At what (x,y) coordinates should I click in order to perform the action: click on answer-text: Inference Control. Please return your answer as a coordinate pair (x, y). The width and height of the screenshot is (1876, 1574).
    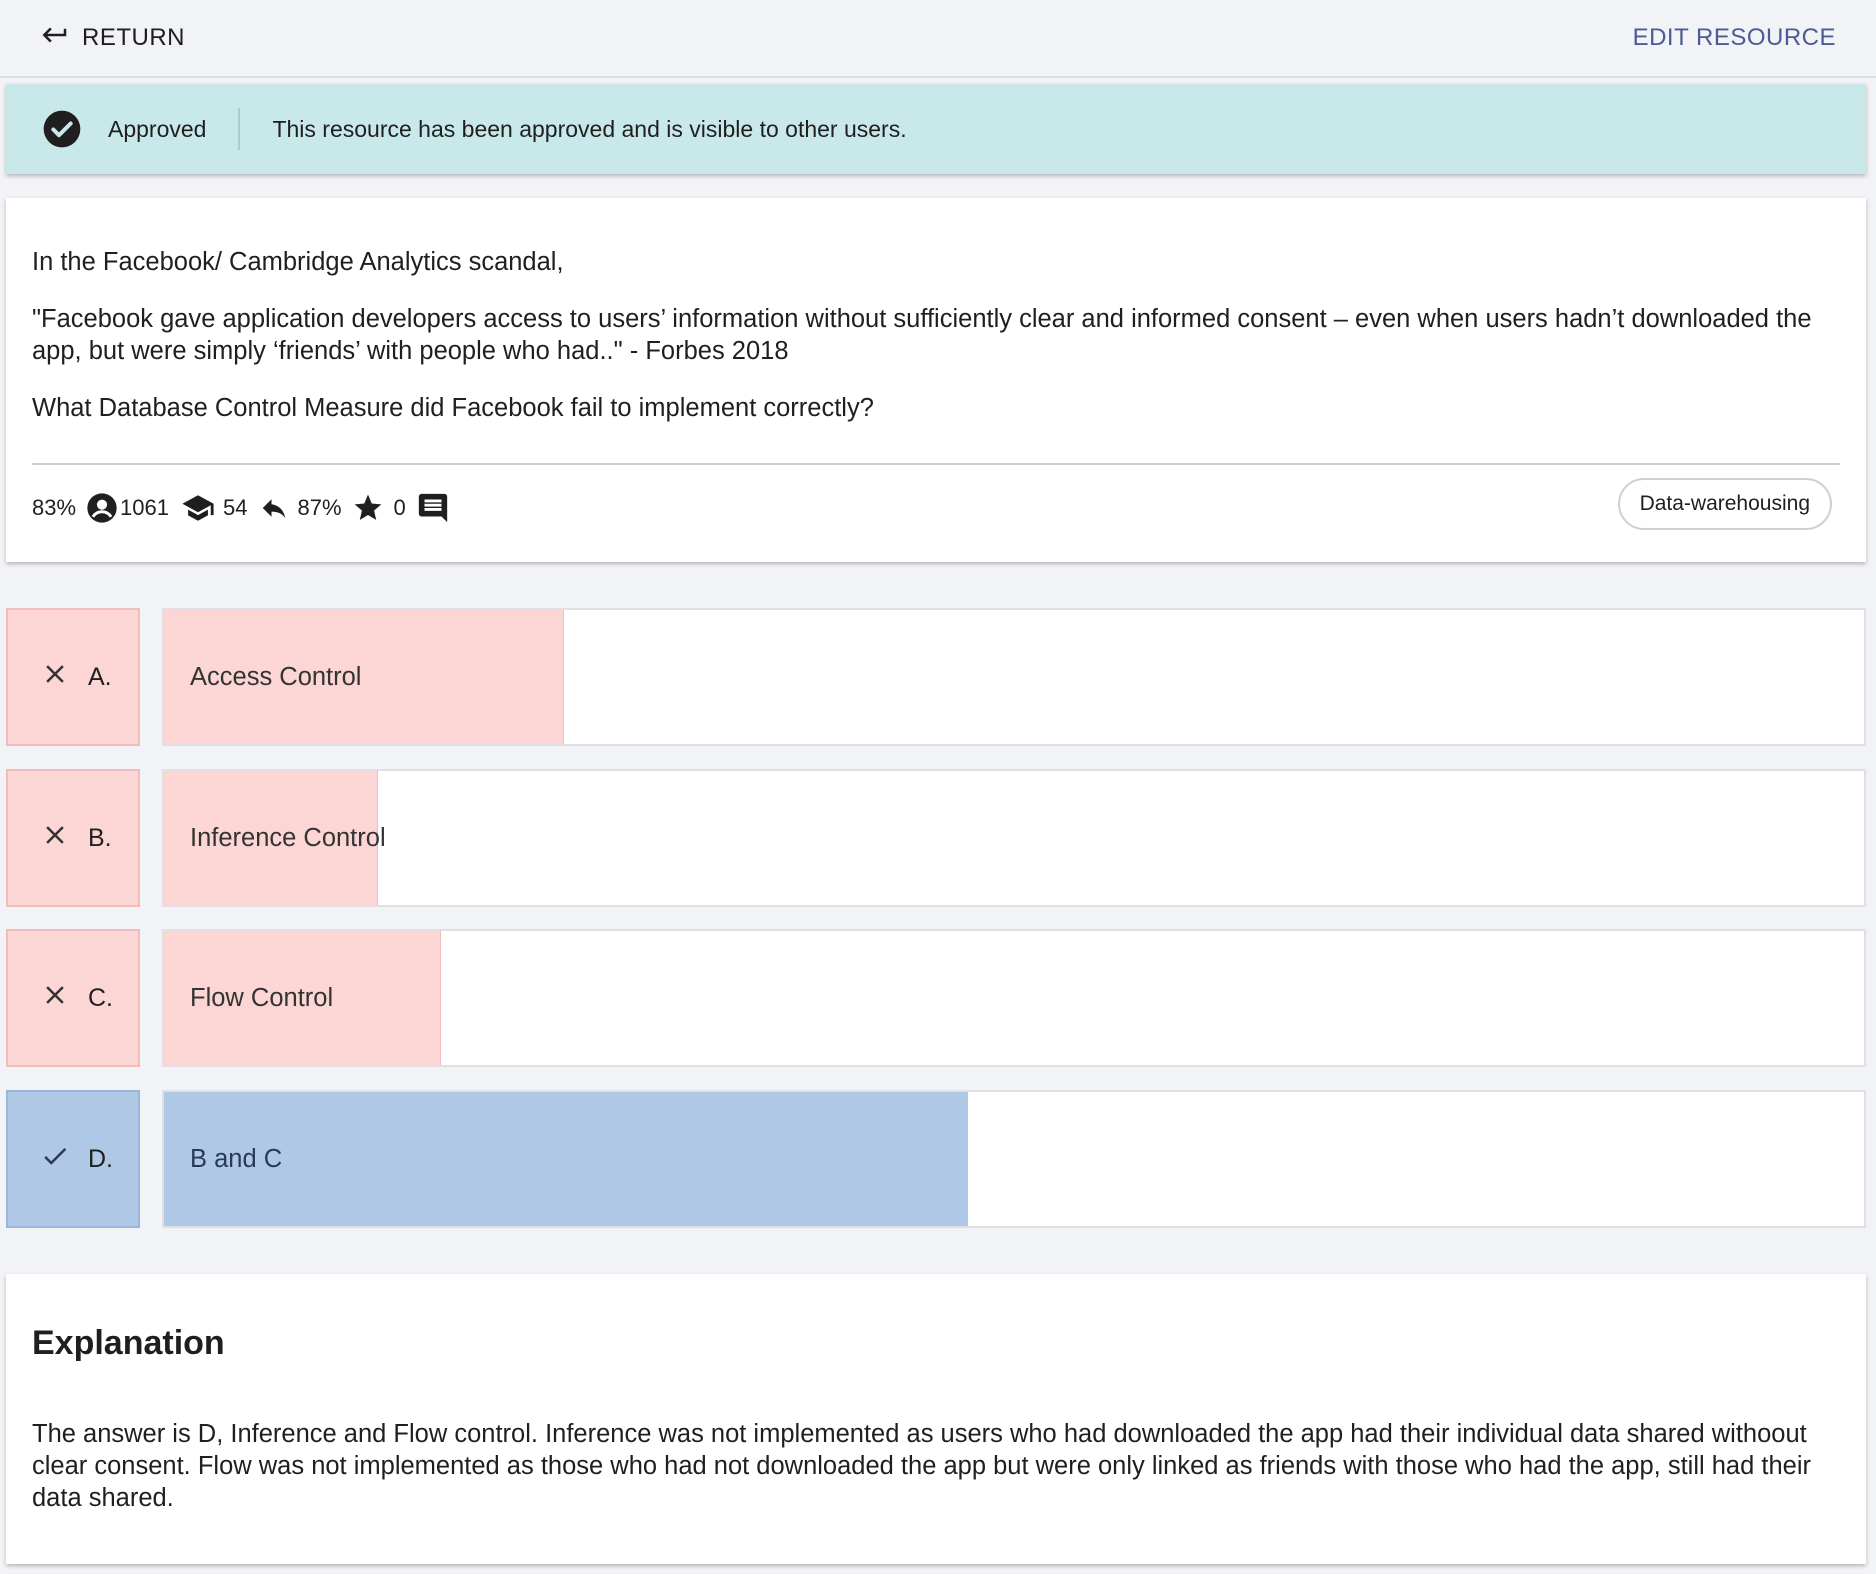
    Looking at the image, I should click on (288, 837).